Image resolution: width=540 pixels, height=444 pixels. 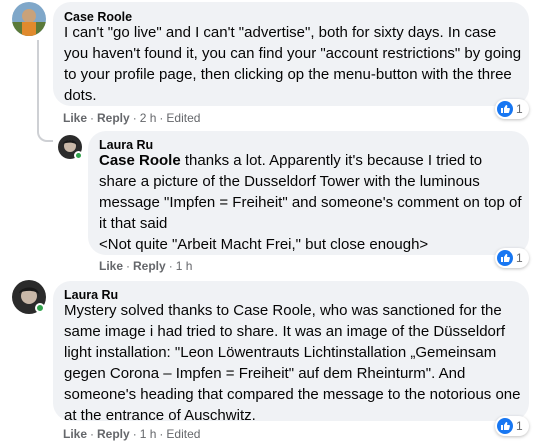 I want to click on avatar-case-roole, so click(x=29, y=19).